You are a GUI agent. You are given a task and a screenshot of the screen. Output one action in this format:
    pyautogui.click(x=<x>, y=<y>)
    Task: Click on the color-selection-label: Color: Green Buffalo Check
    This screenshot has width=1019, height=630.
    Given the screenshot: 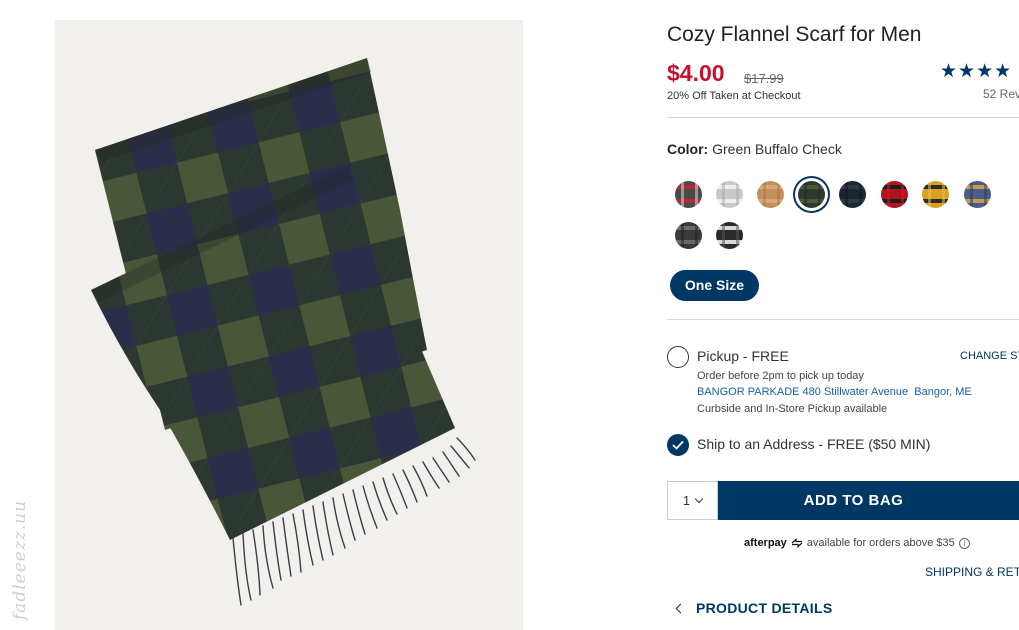 What is the action you would take?
    pyautogui.click(x=754, y=149)
    